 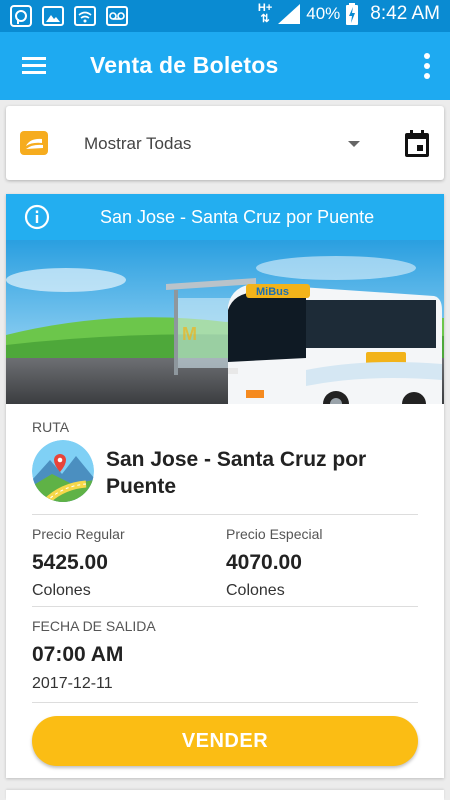 I want to click on sell-button: VENDER, so click(x=225, y=741).